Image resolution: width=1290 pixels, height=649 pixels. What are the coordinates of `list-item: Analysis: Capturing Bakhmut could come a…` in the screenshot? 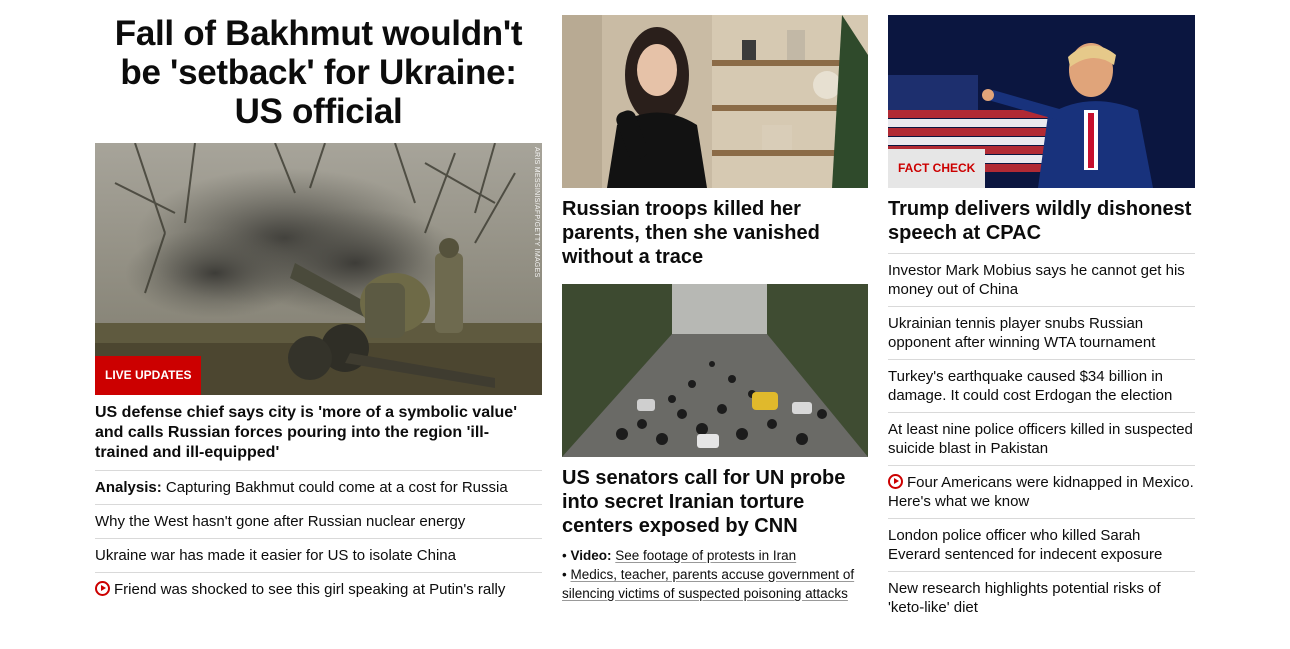 It's located at (318, 487).